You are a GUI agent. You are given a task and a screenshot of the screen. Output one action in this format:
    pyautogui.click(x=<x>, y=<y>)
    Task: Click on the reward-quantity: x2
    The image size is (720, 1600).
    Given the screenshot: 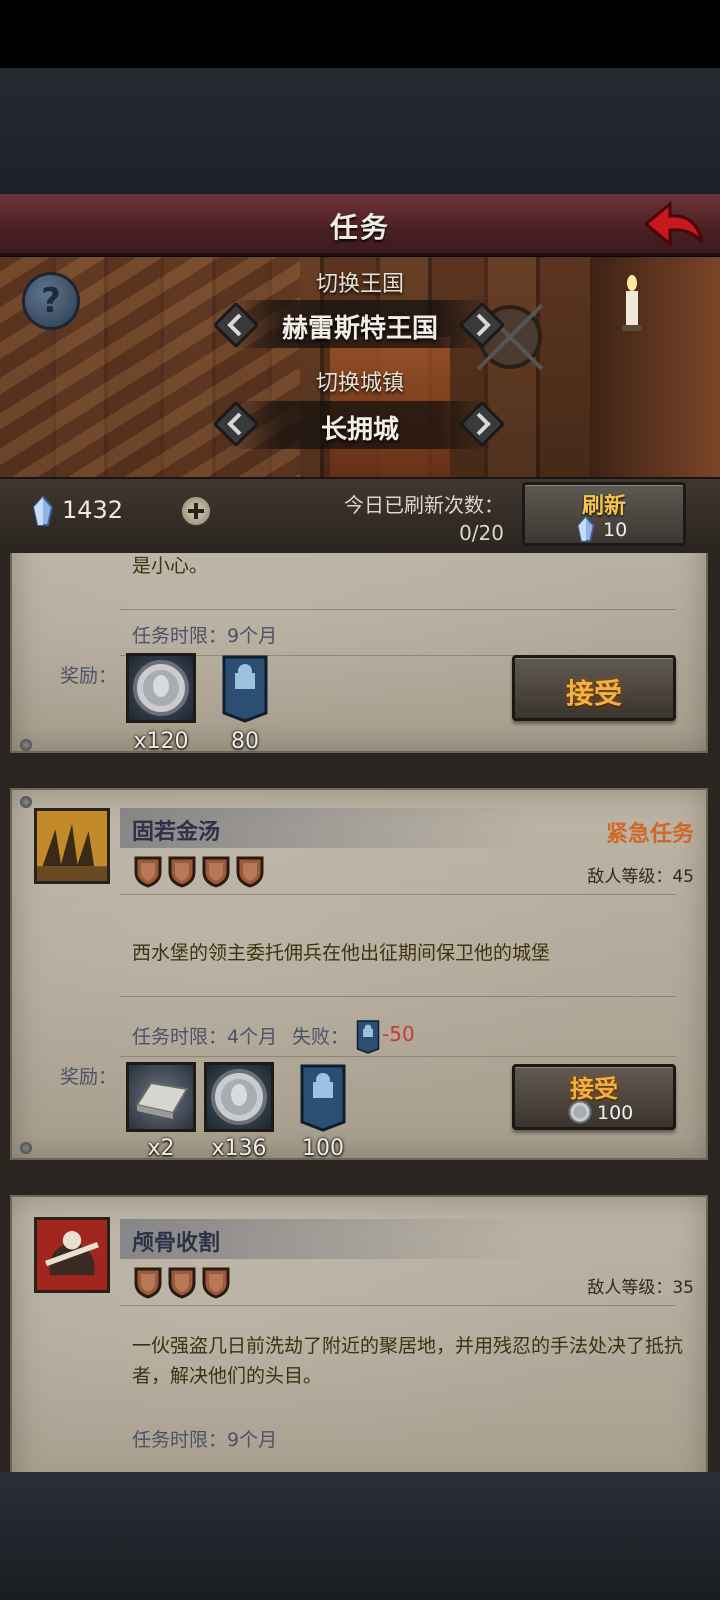 What is the action you would take?
    pyautogui.click(x=161, y=1148)
    